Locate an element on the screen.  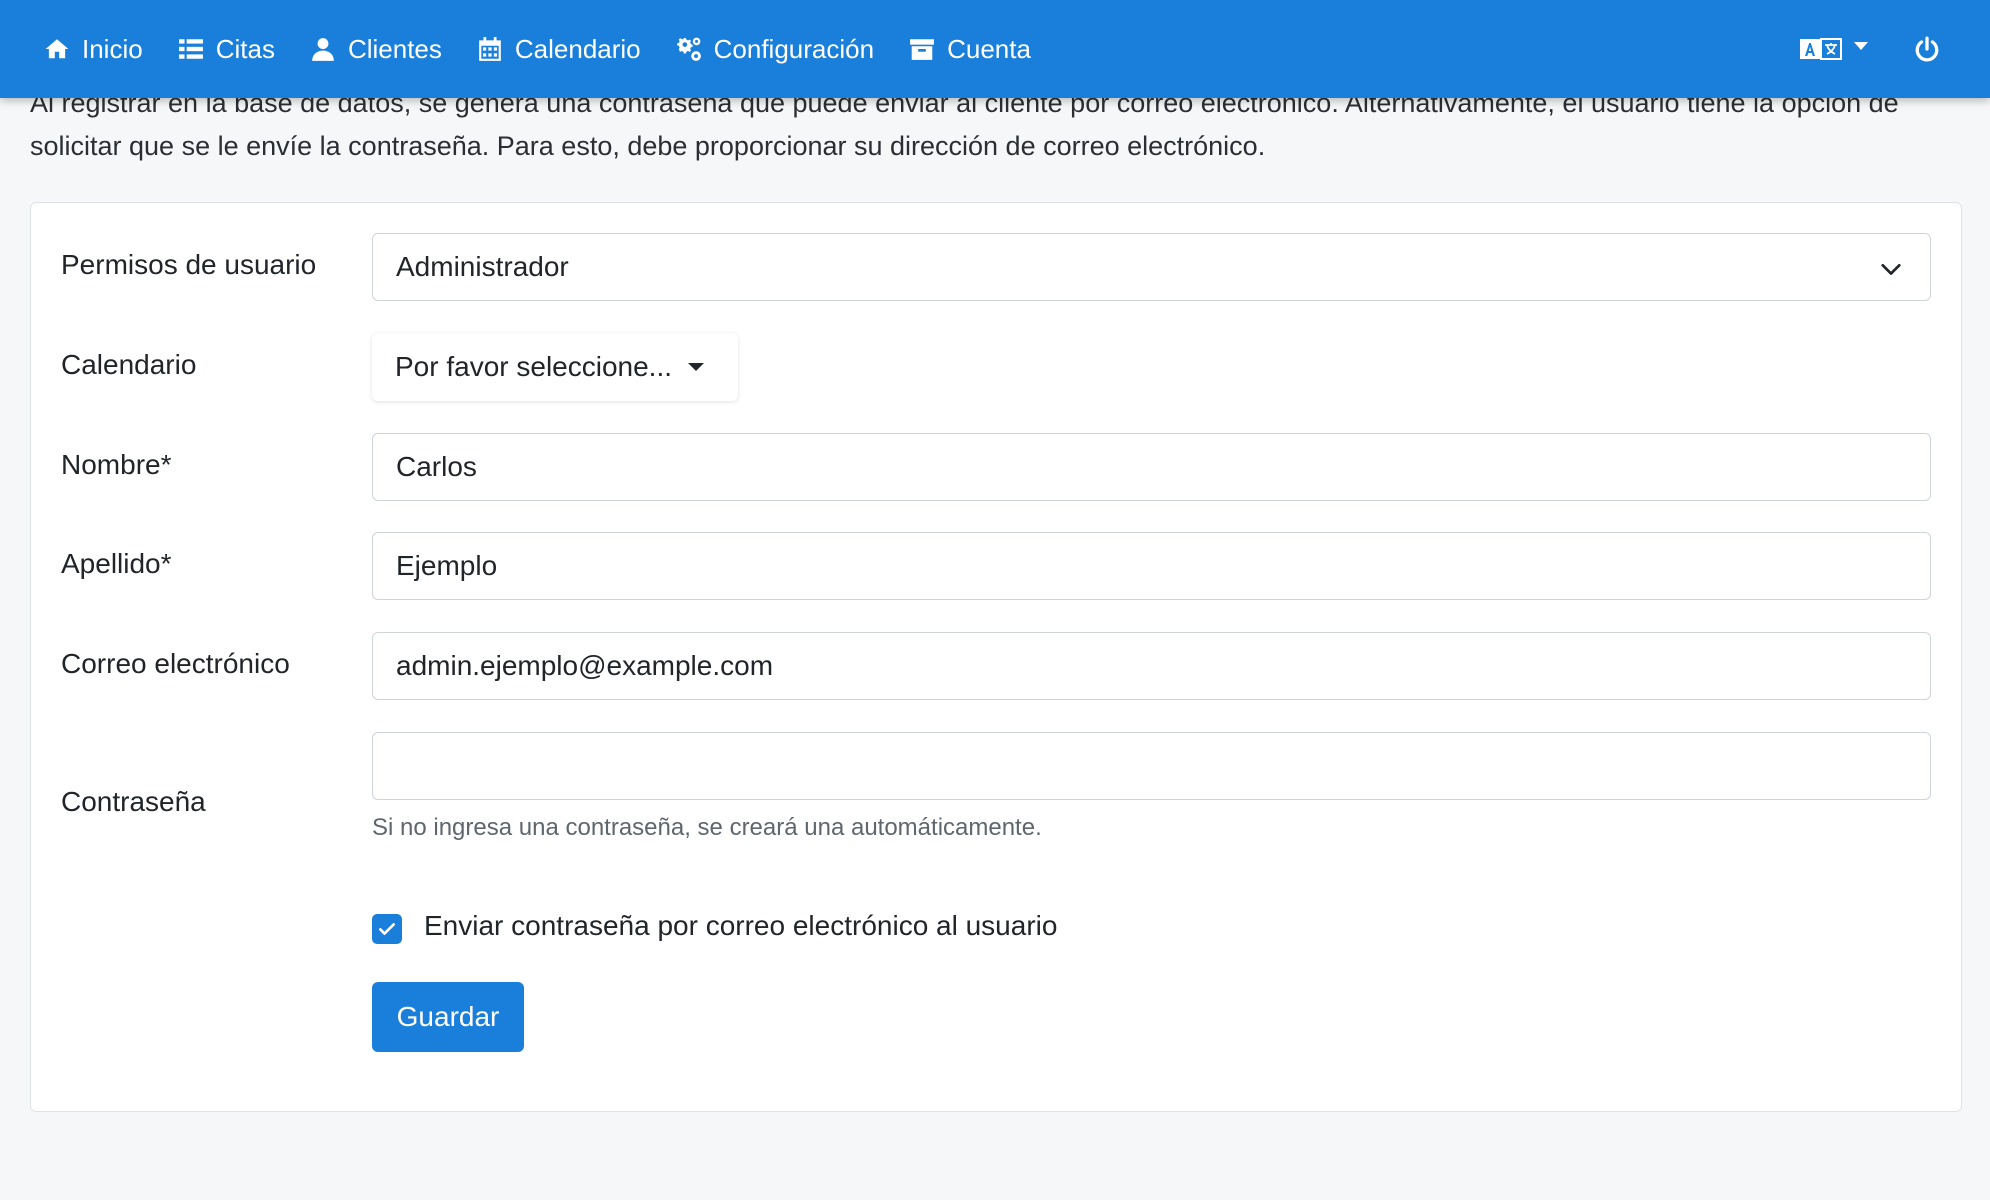
nav-item-label: Citas is located at coordinates (245, 48).